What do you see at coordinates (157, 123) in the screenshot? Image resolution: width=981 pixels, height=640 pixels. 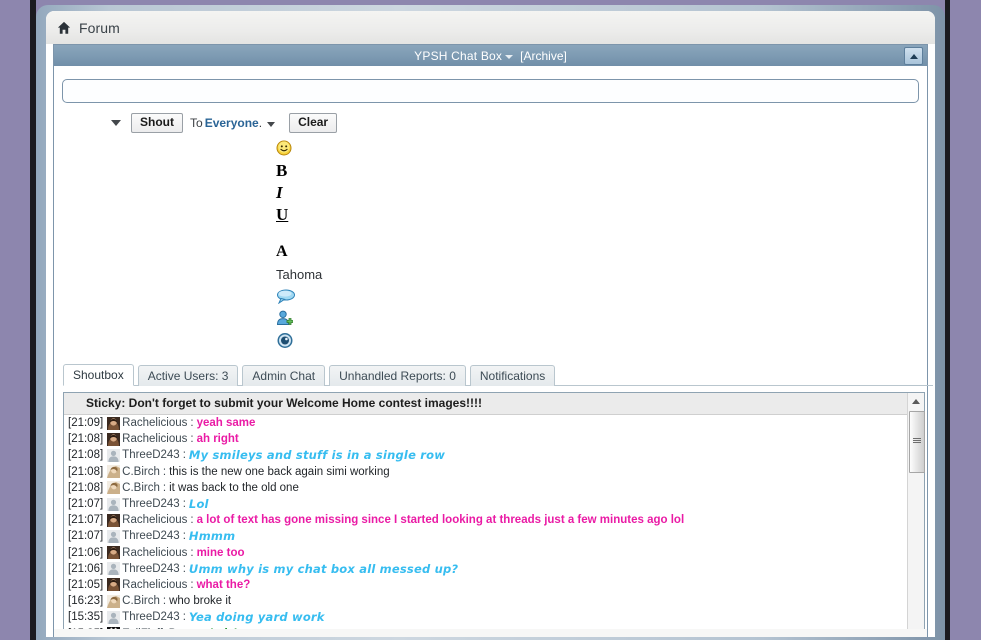 I see `shout-button: Shout` at bounding box center [157, 123].